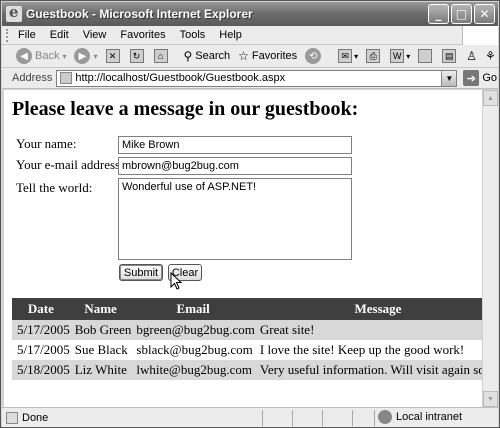 The height and width of the screenshot is (428, 500). What do you see at coordinates (142, 35) in the screenshot?
I see `menu-favorites: Favorites` at bounding box center [142, 35].